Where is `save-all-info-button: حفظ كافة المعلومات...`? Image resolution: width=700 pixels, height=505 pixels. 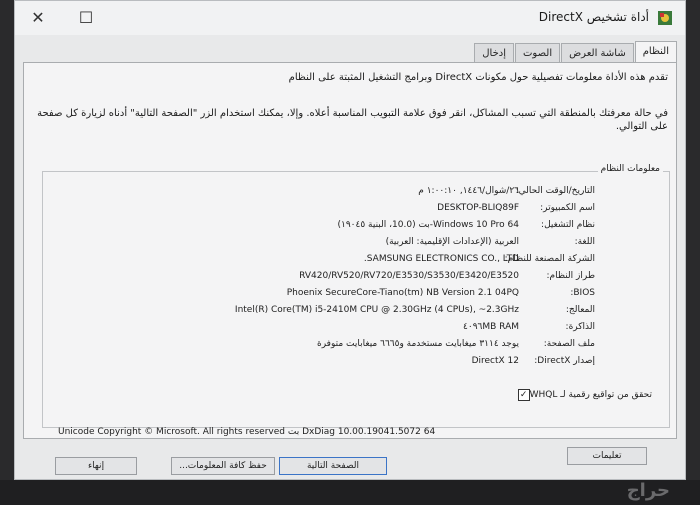
save-all-info-button: حفظ كافة المعلومات... is located at coordinates (223, 466).